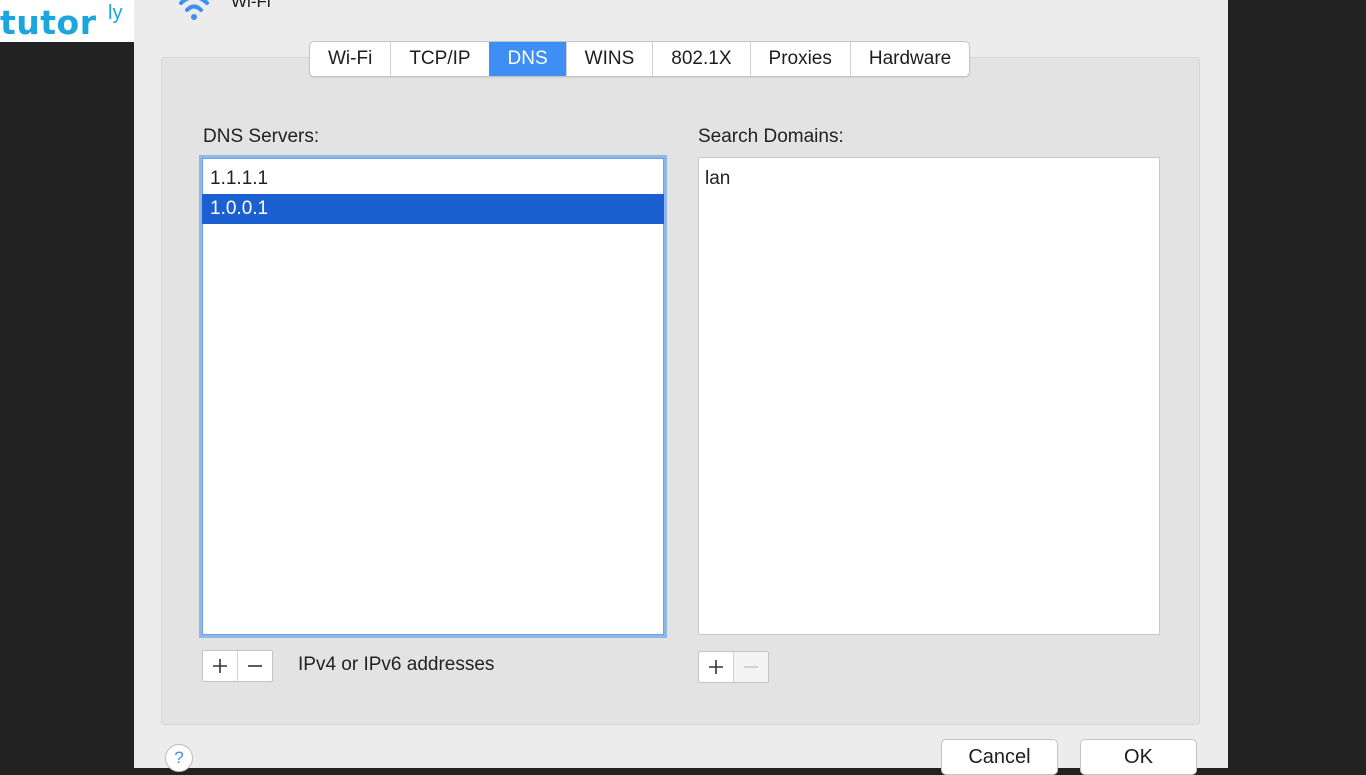  What do you see at coordinates (396, 664) in the screenshot?
I see `dns-address-hint: IPv4 or IPv6 addresses` at bounding box center [396, 664].